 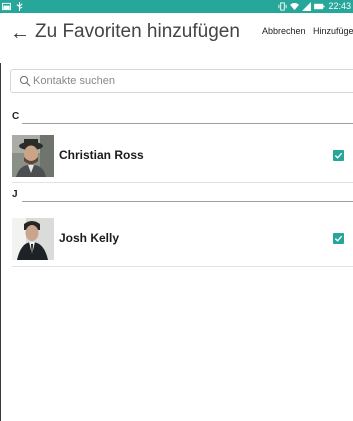 What do you see at coordinates (283, 6) in the screenshot?
I see `vibrate-icon` at bounding box center [283, 6].